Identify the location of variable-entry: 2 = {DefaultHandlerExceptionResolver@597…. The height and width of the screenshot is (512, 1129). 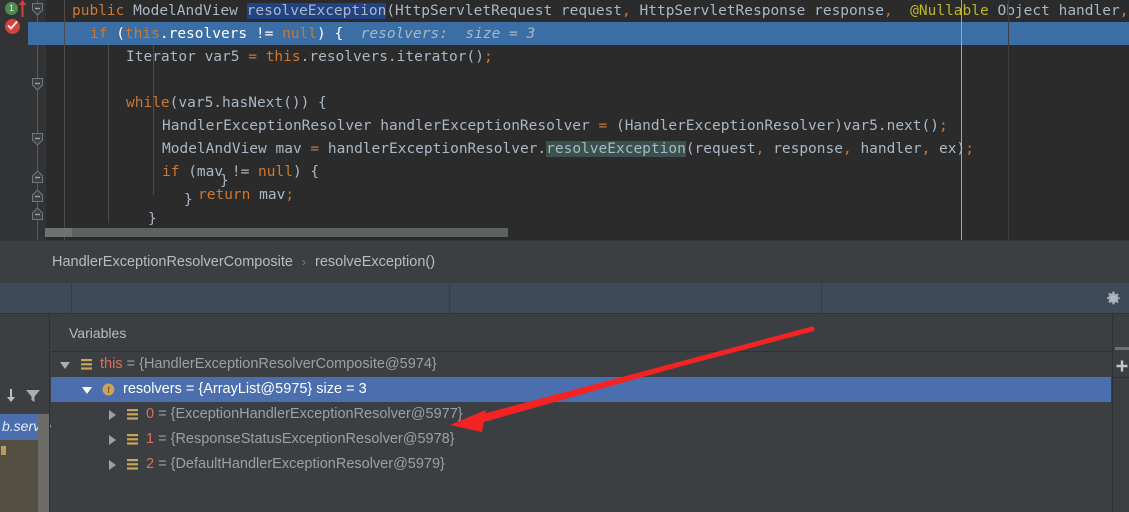
(295, 464).